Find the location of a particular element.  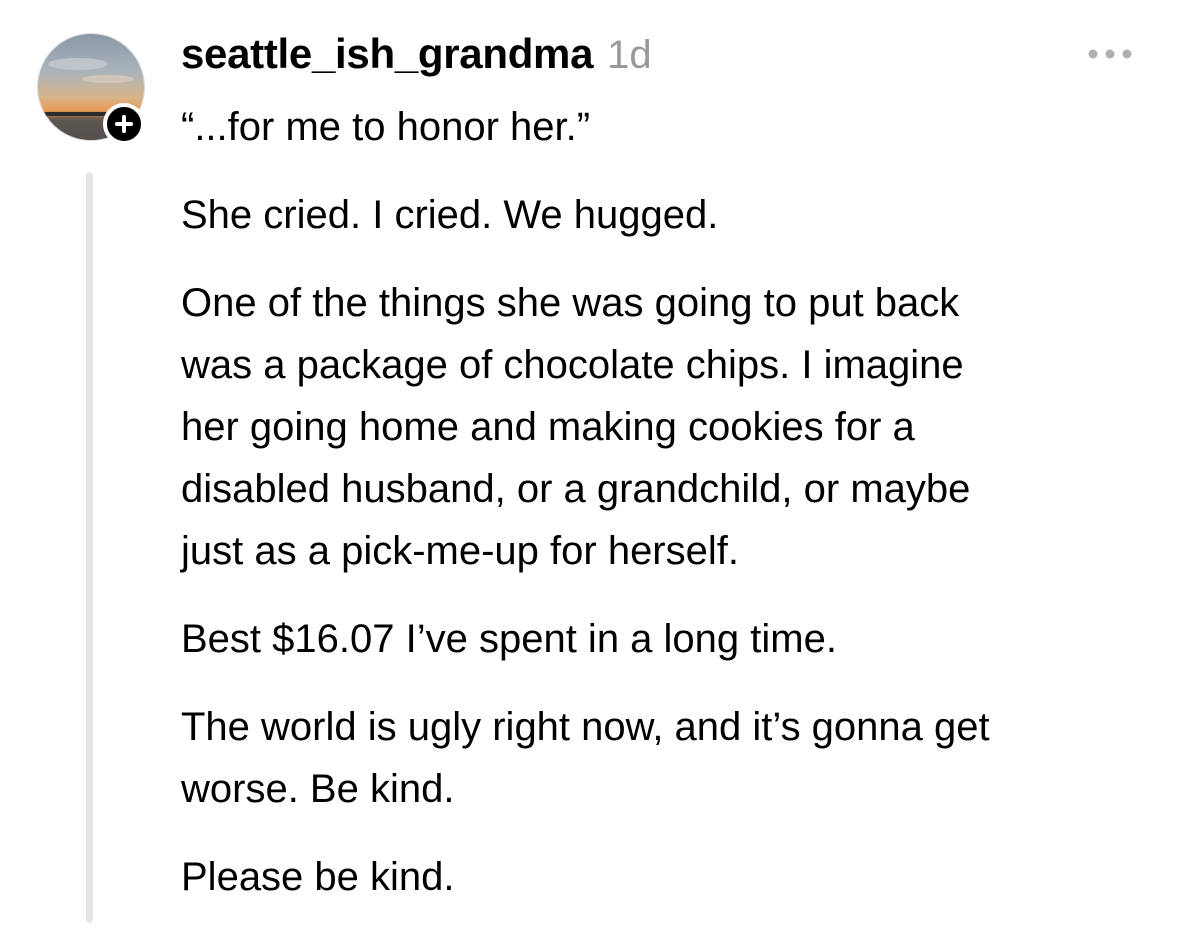

more-options-button is located at coordinates (1110, 54).